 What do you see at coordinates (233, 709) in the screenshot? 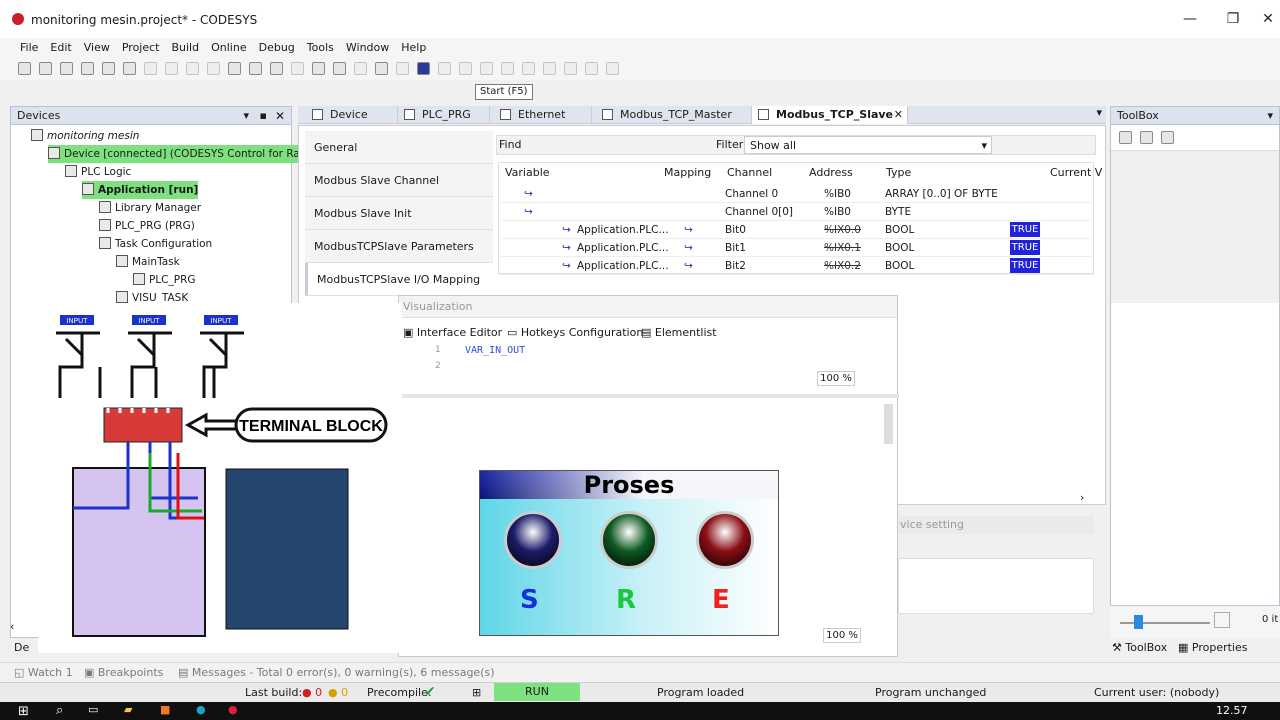
I see `codesys-taskbar-icon: ●` at bounding box center [233, 709].